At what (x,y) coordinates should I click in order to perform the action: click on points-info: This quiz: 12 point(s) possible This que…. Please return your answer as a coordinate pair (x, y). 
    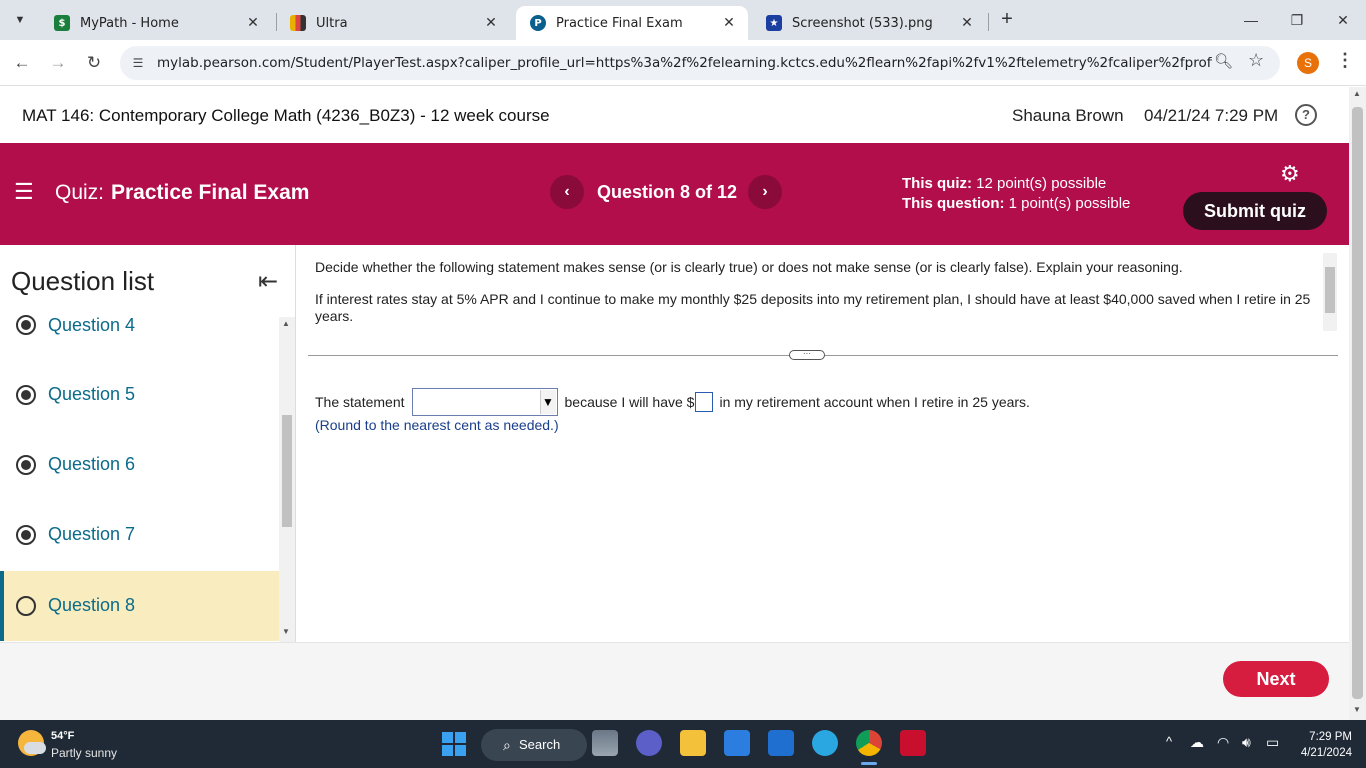
    Looking at the image, I should click on (1016, 194).